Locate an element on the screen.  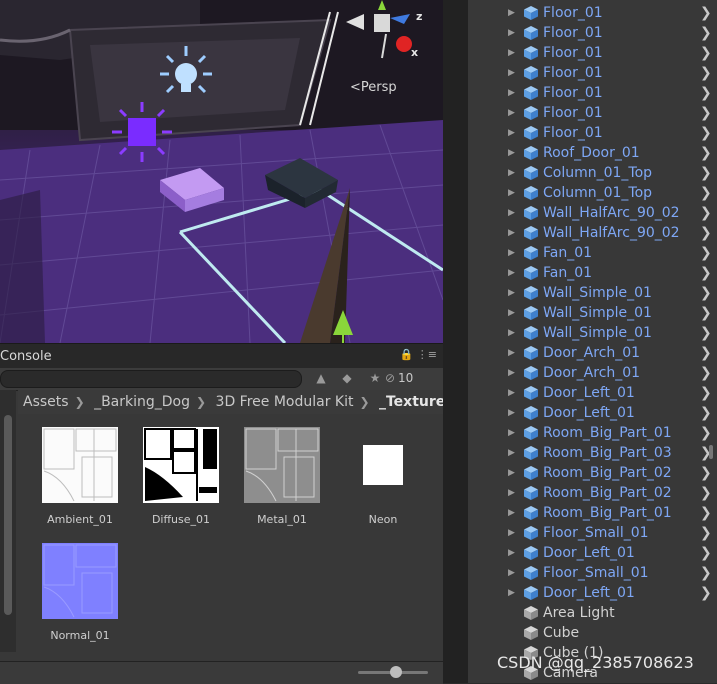
hierarchy-item: Cube is located at coordinates (592, 633).